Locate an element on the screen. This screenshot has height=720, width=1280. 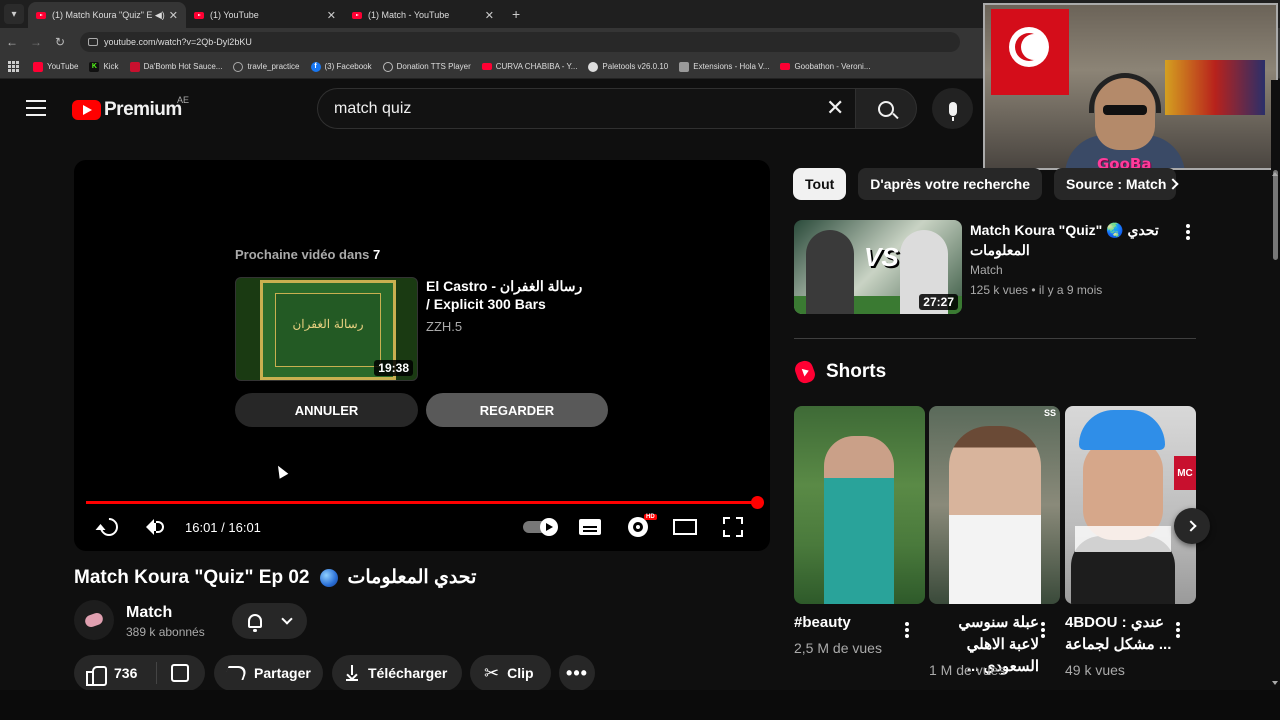
reload-icon: ↻ is located at coordinates (60, 42).